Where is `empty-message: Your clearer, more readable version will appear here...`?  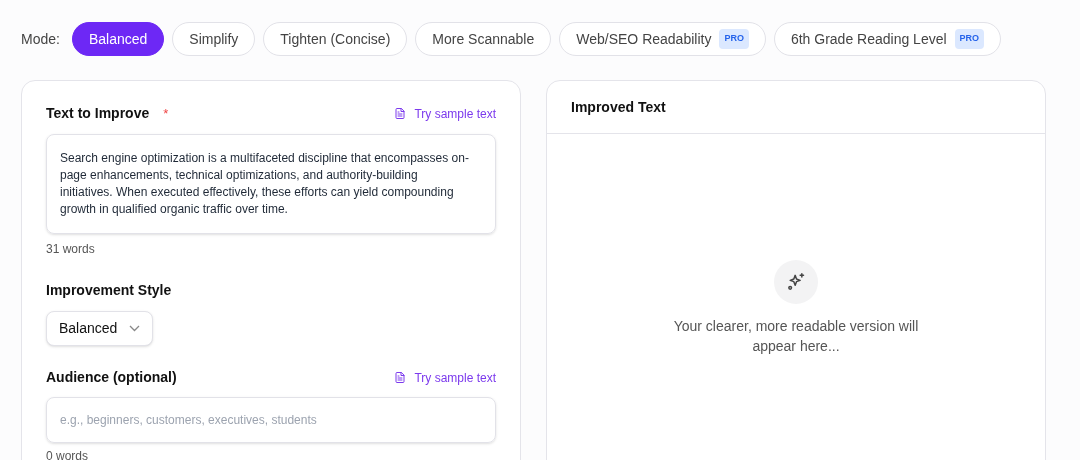 empty-message: Your clearer, more readable version will appear here... is located at coordinates (796, 336).